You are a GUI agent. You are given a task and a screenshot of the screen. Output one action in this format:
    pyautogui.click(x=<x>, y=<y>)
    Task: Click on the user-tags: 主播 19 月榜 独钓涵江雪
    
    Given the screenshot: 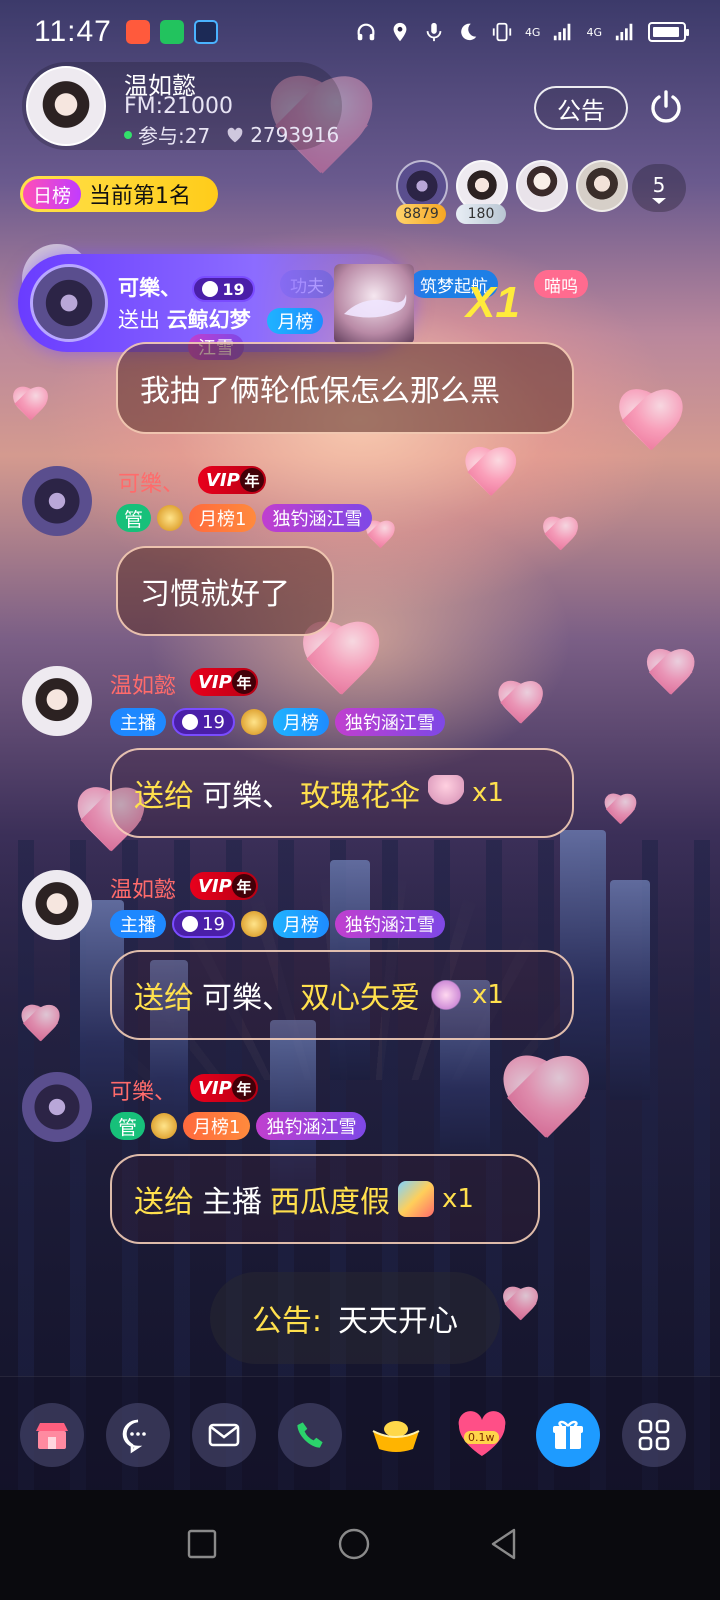 What is the action you would take?
    pyautogui.click(x=277, y=722)
    